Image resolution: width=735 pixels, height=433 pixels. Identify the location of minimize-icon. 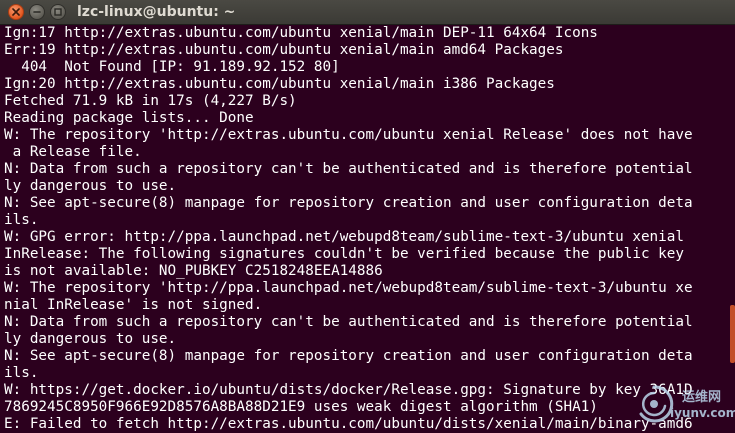
(37, 12).